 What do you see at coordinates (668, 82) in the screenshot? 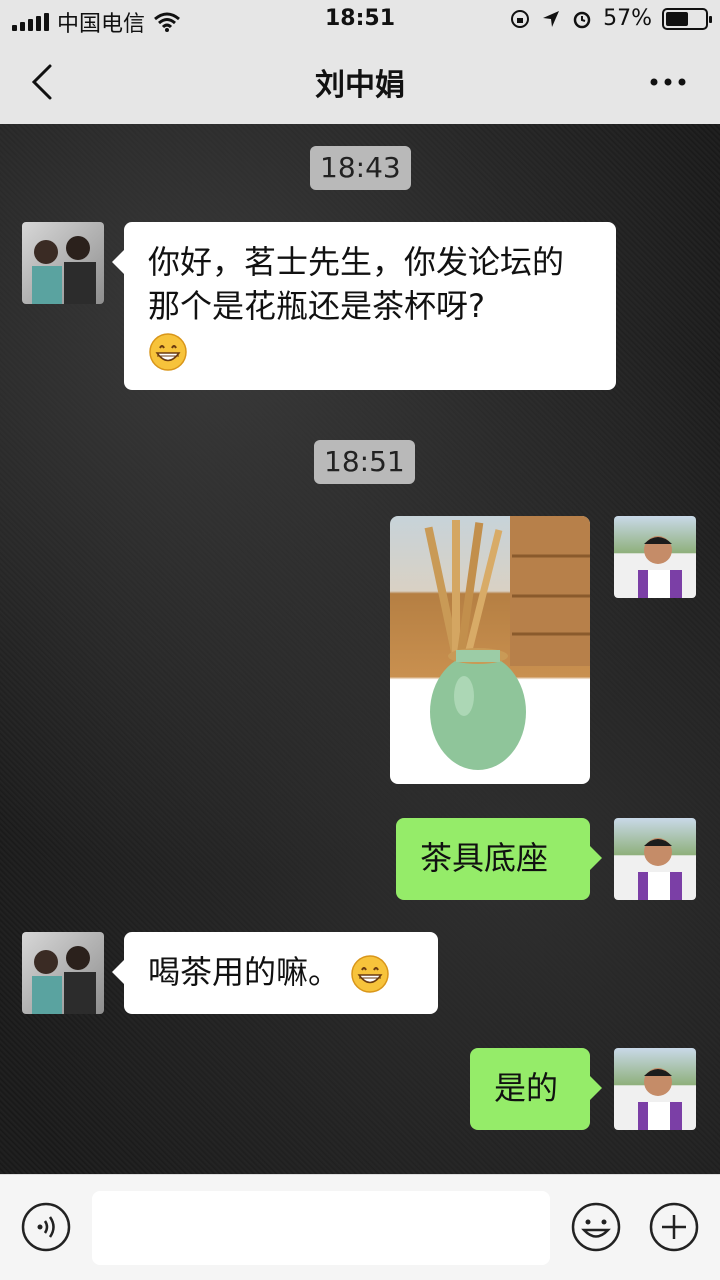
I see `more-dots-icon` at bounding box center [668, 82].